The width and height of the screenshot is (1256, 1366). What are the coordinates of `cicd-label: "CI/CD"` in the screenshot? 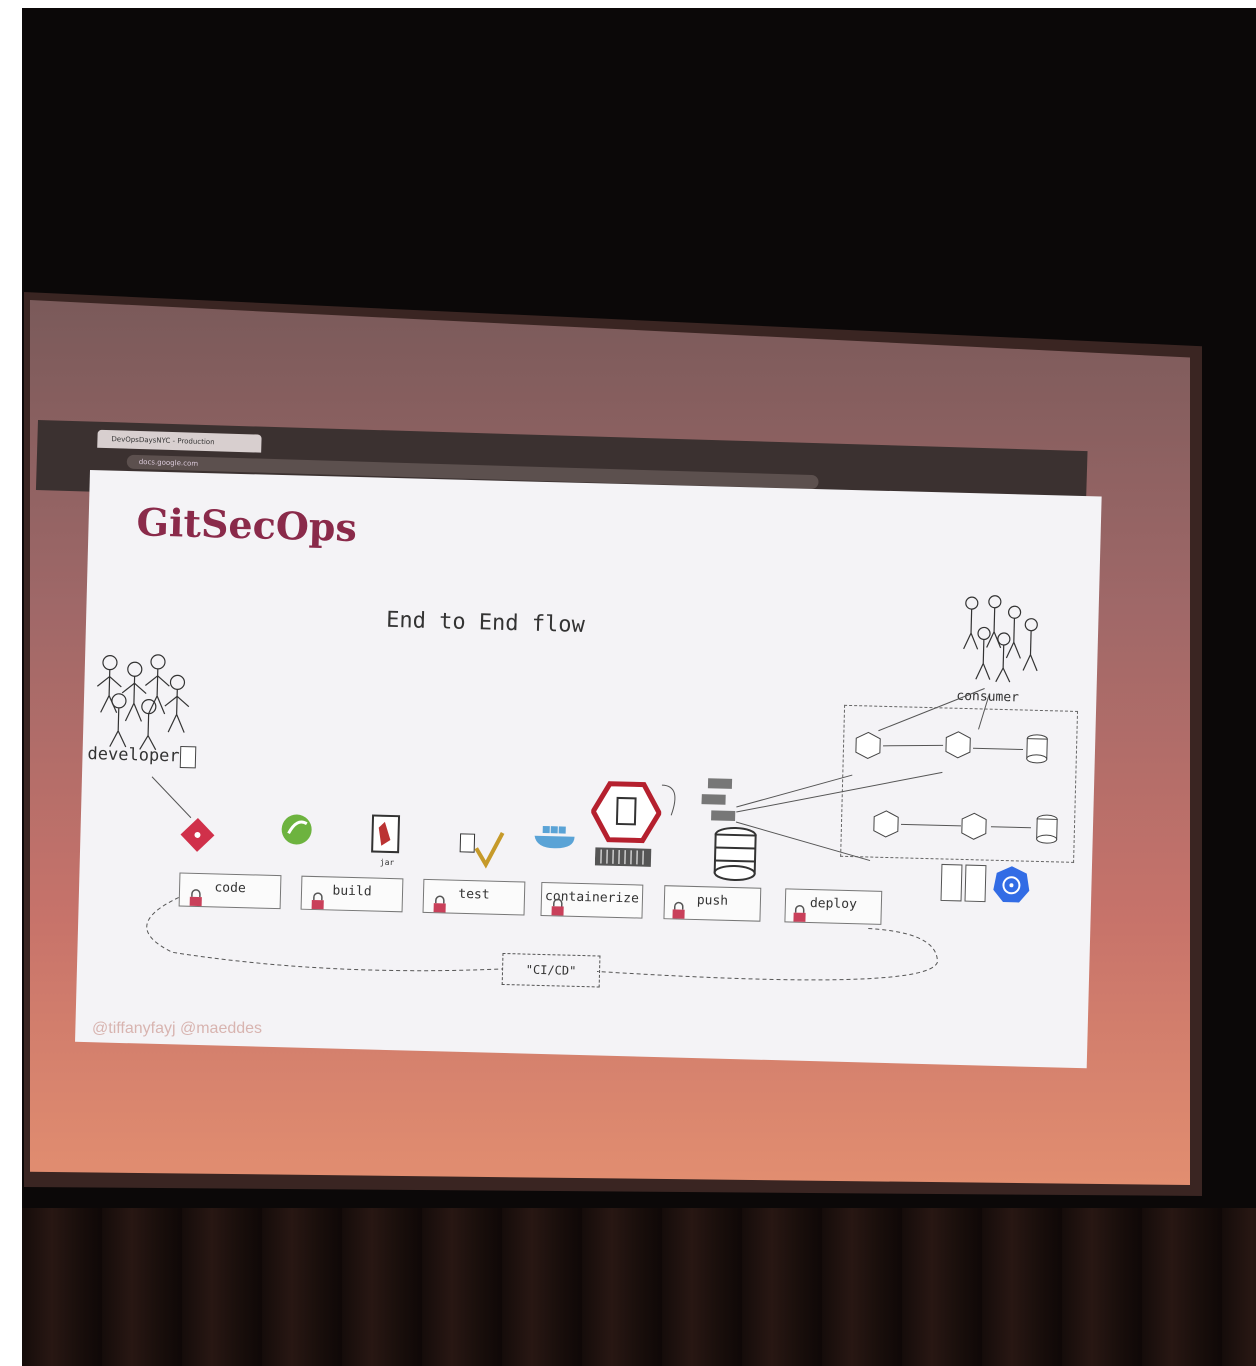 It's located at (551, 970).